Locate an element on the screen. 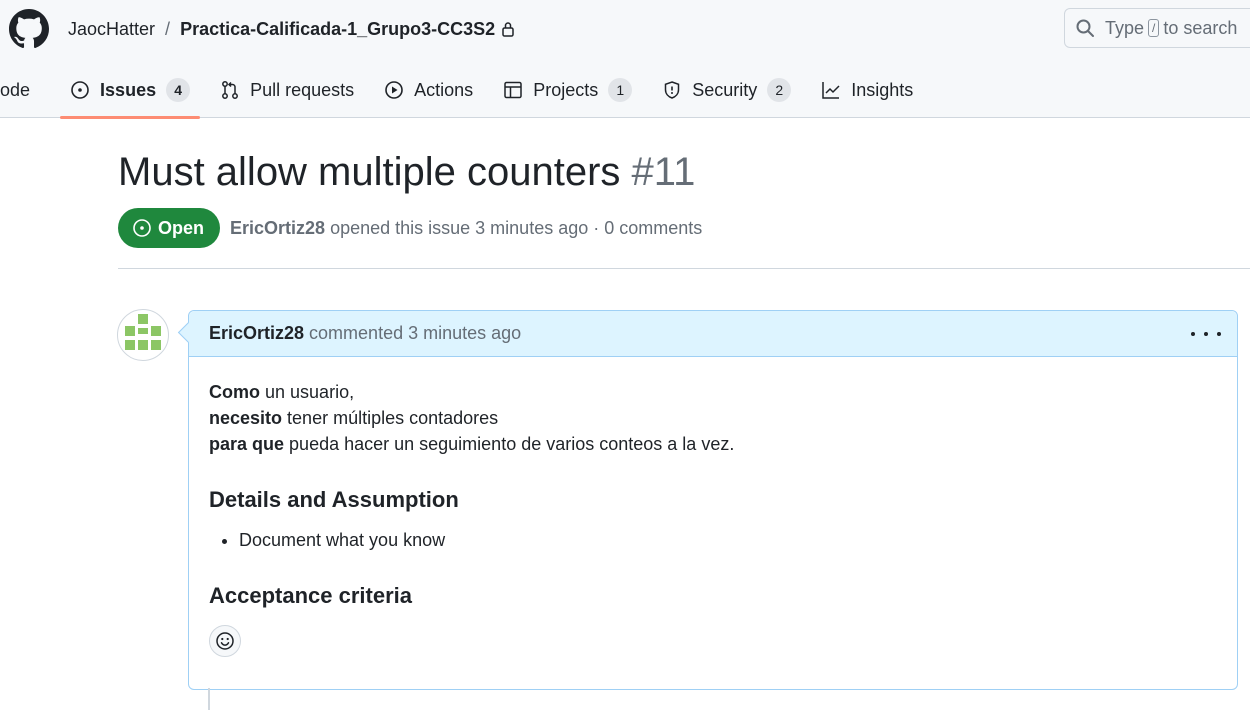  issue-number: #11 is located at coordinates (663, 172).